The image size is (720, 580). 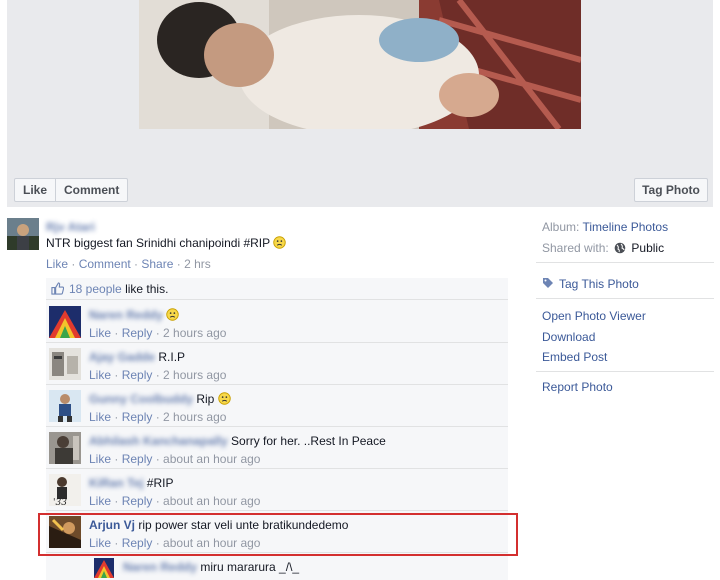 I want to click on album-link: Timeline Photos, so click(x=625, y=227).